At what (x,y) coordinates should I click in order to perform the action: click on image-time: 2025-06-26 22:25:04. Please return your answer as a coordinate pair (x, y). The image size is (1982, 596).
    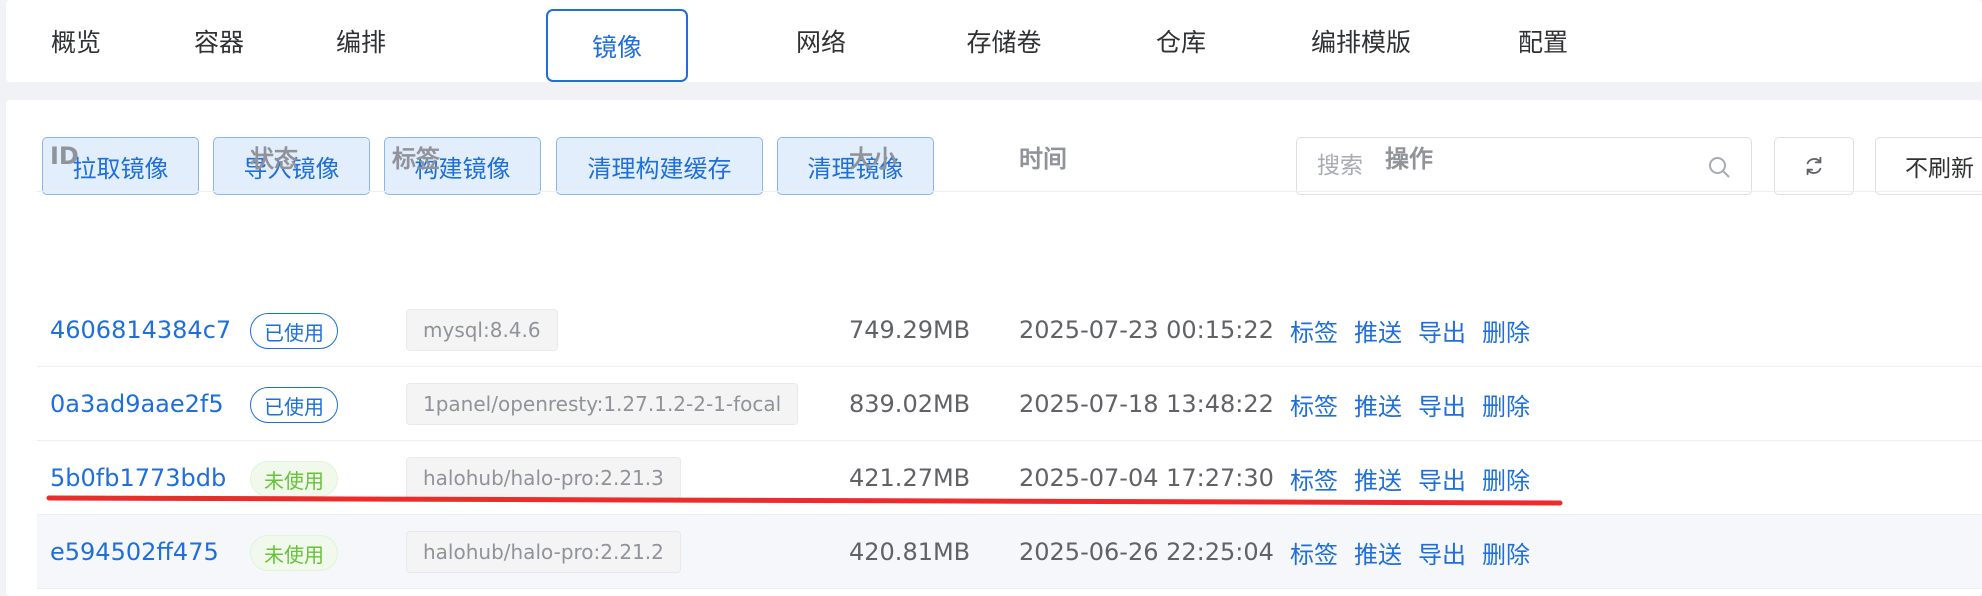
    Looking at the image, I should click on (1146, 552).